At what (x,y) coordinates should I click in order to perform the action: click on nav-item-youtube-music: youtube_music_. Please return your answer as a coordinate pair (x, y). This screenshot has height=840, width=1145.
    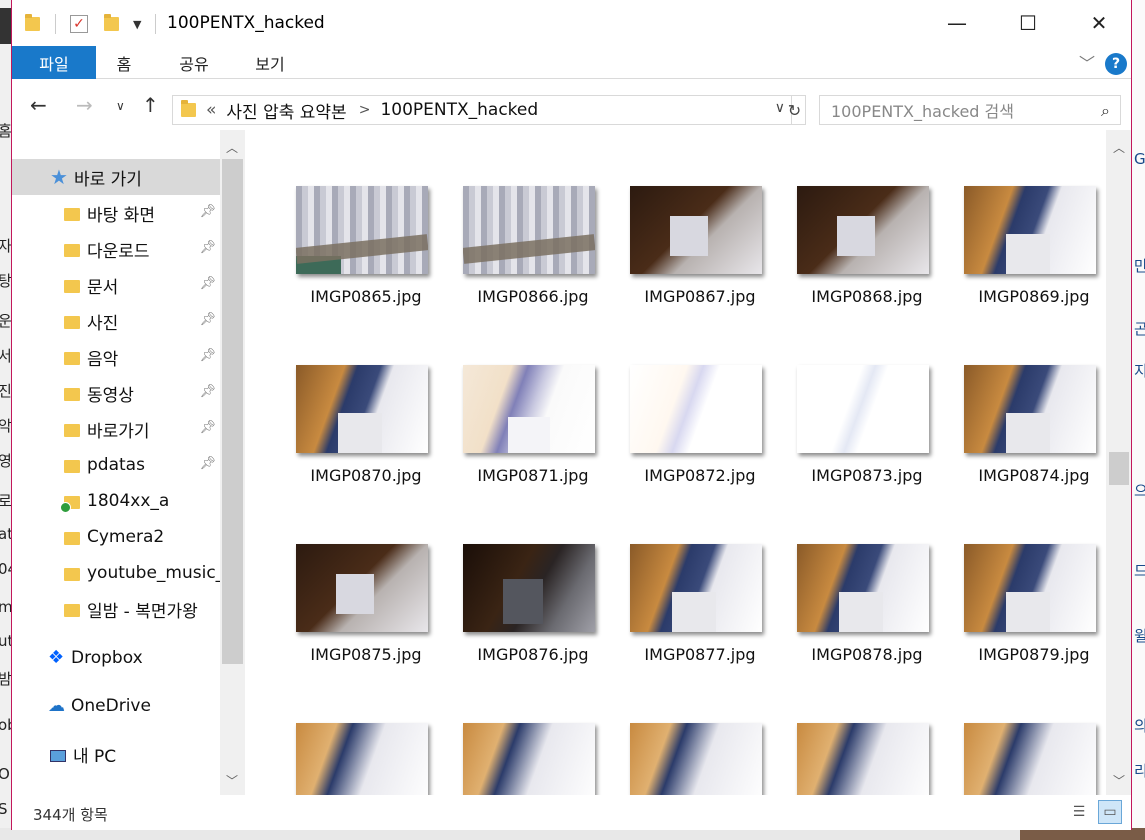
    Looking at the image, I should click on (116, 573).